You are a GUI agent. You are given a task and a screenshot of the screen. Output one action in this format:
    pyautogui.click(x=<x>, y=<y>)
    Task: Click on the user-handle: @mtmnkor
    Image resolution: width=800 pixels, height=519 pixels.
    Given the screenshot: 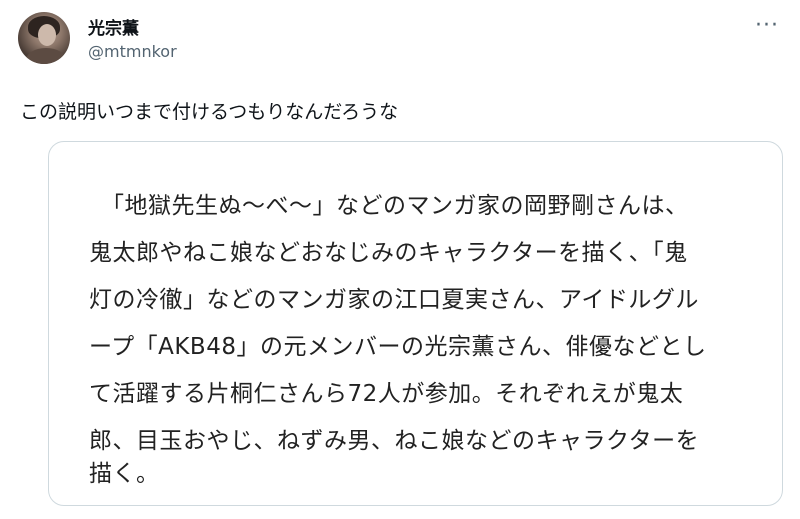 What is the action you would take?
    pyautogui.click(x=132, y=51)
    